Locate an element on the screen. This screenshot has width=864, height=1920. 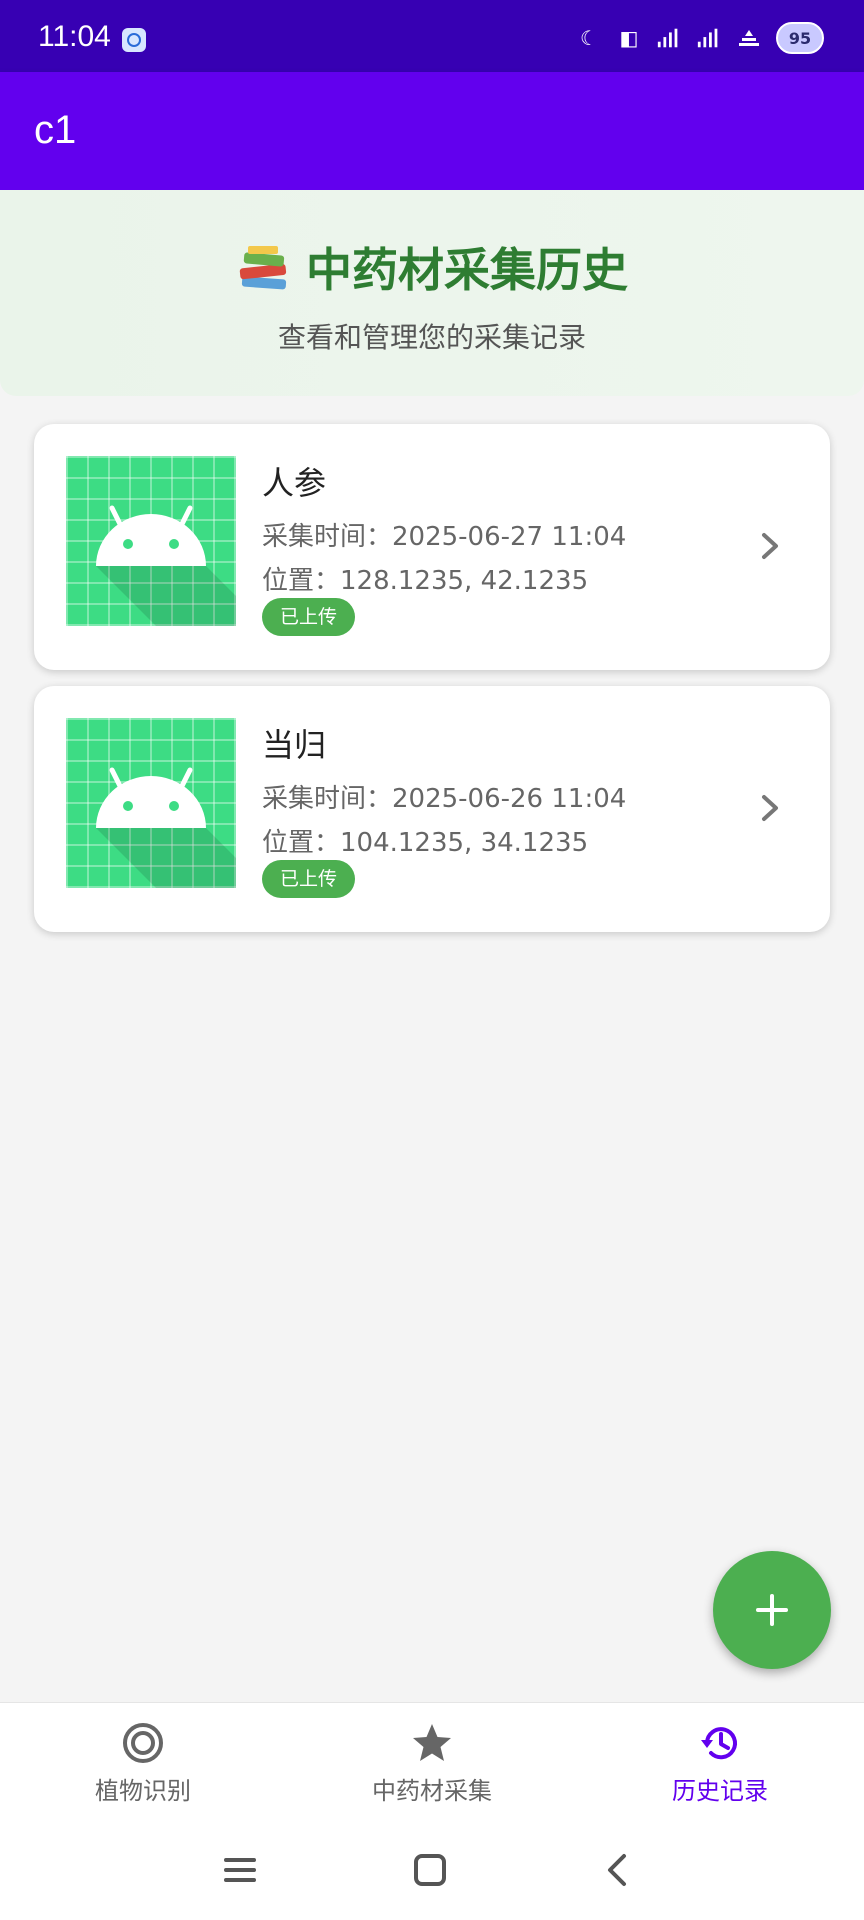
nav-label: 历史记录 is located at coordinates (720, 1791).